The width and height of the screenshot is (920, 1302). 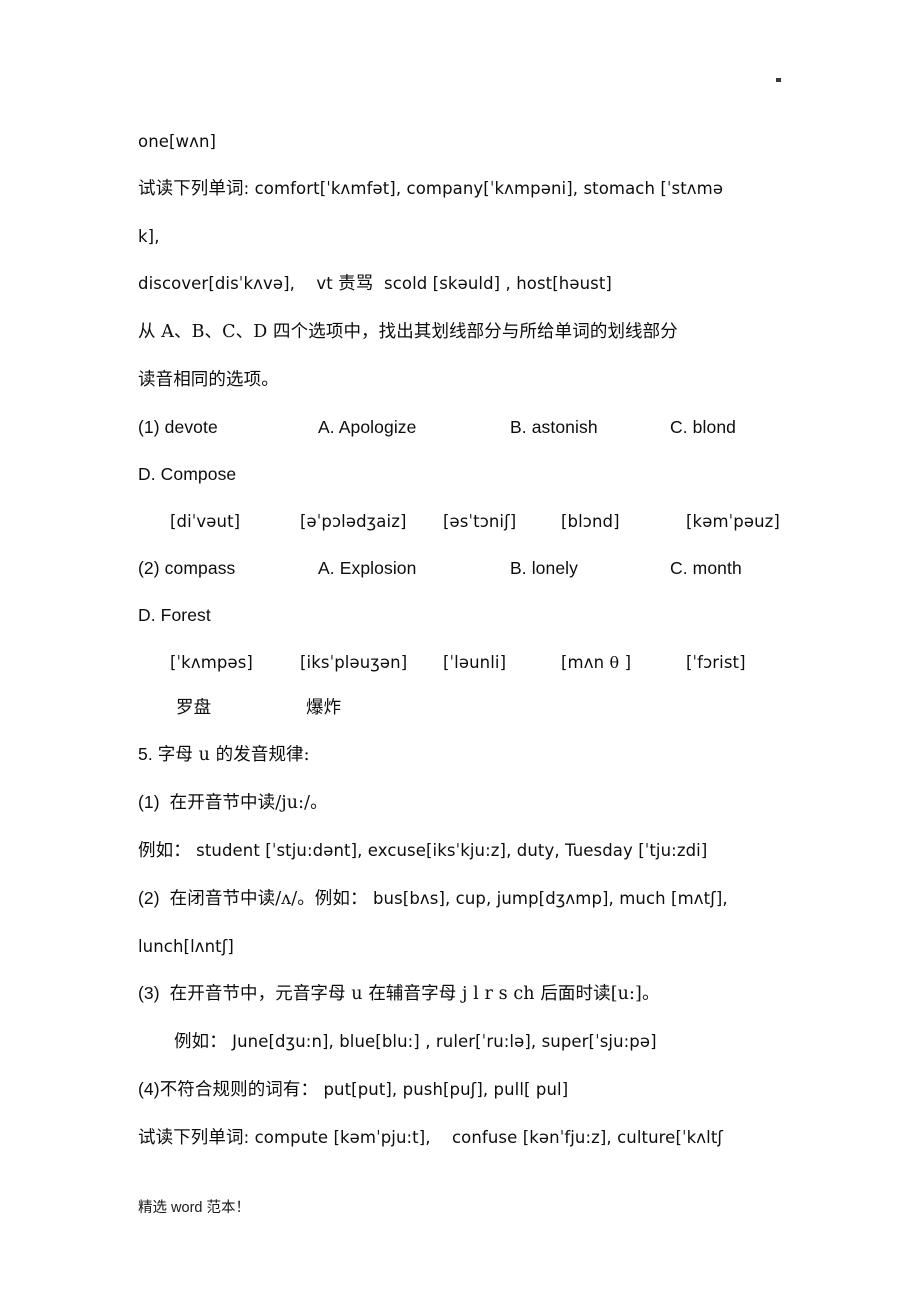 I want to click on footer-note-latin: word, so click(x=187, y=1208).